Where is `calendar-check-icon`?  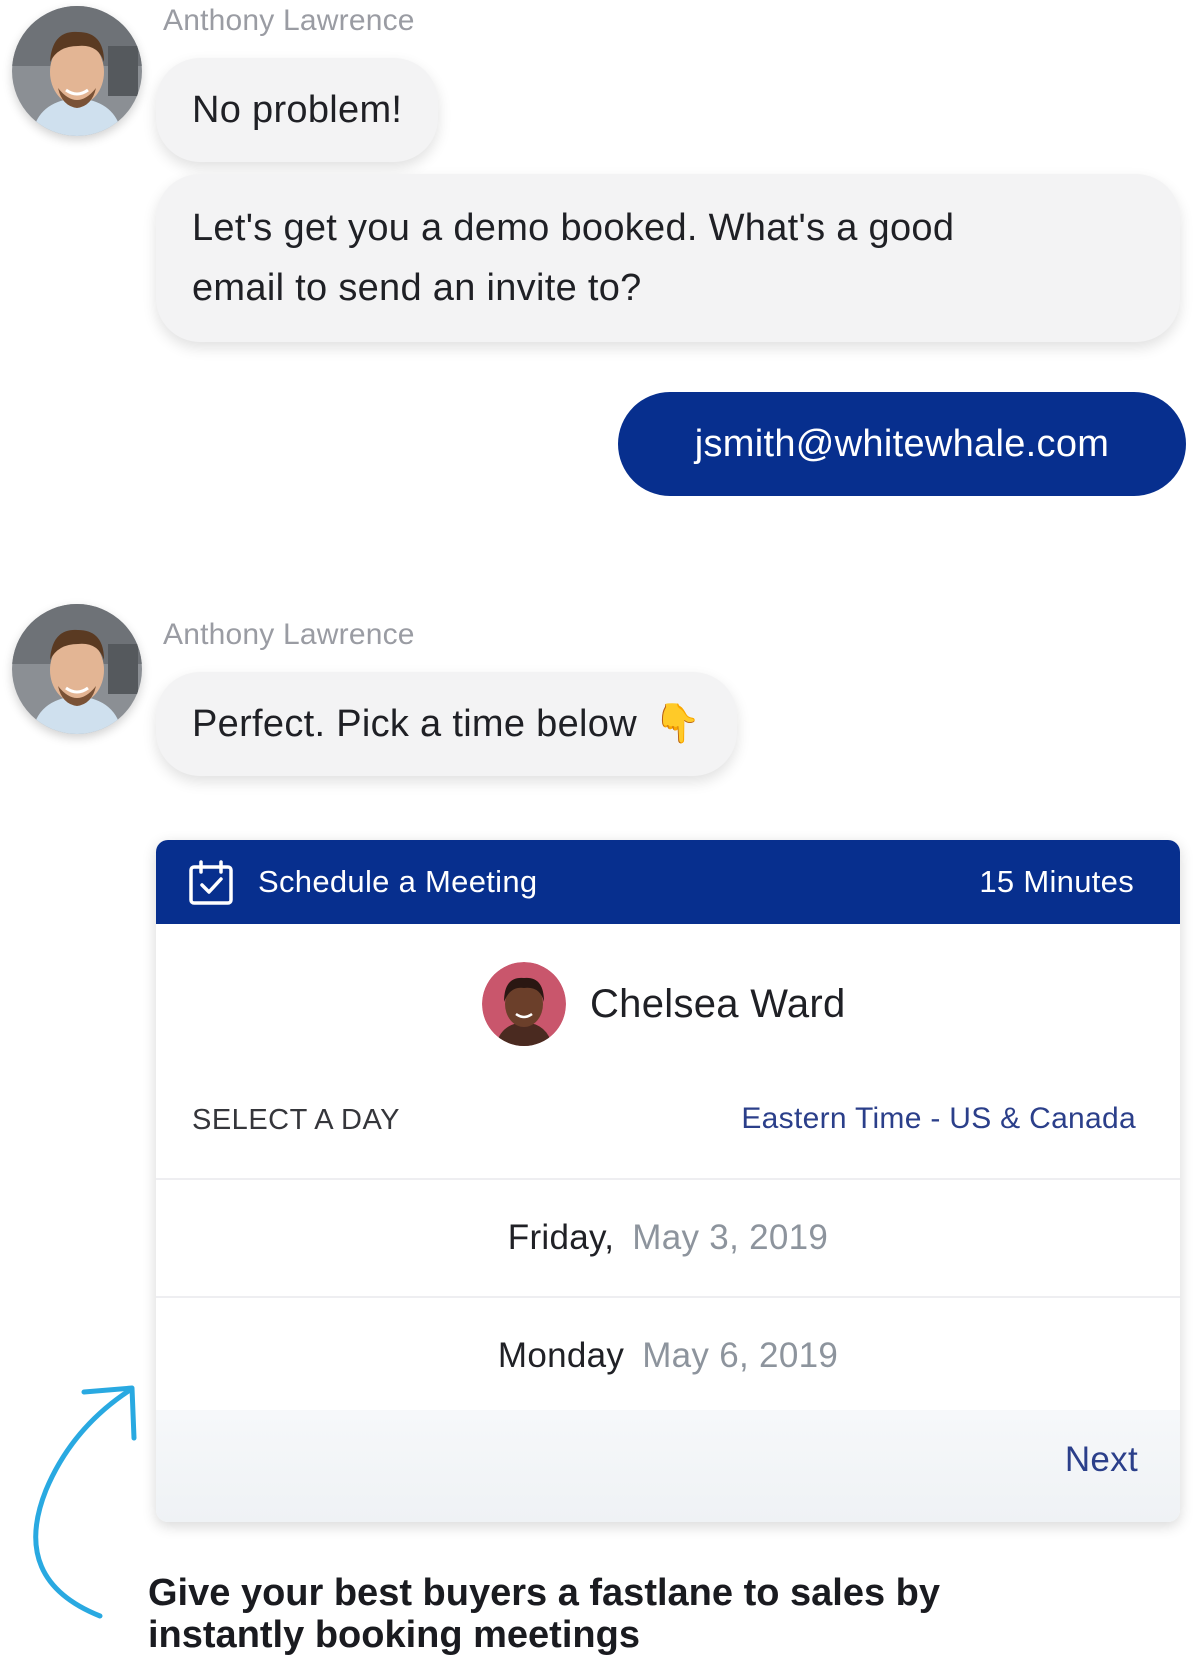 calendar-check-icon is located at coordinates (211, 882).